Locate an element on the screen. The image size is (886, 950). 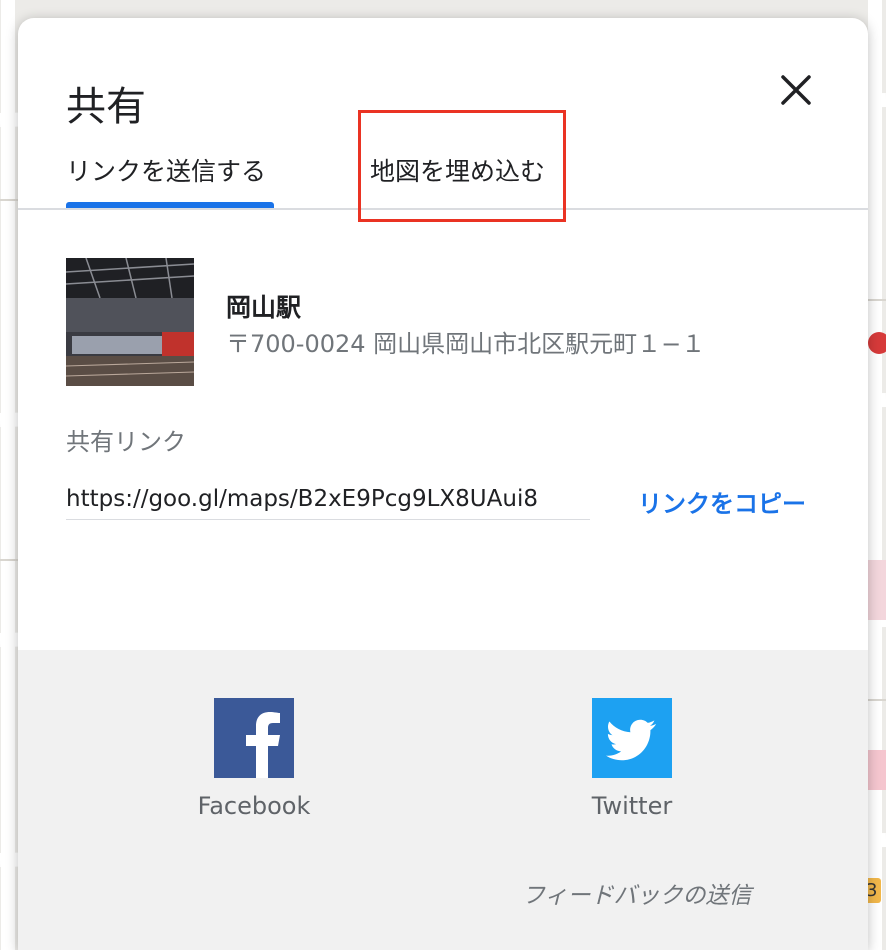
twitter-label: Twitter is located at coordinates (632, 806).